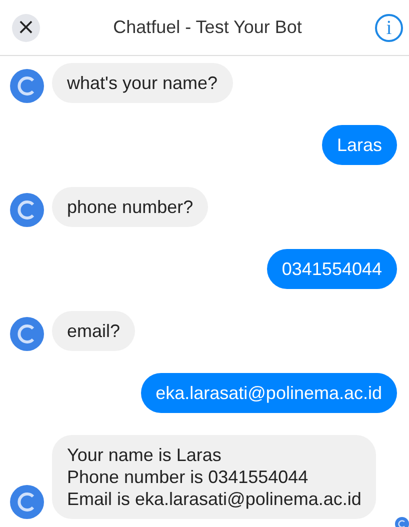  I want to click on info-button: i, so click(389, 28).